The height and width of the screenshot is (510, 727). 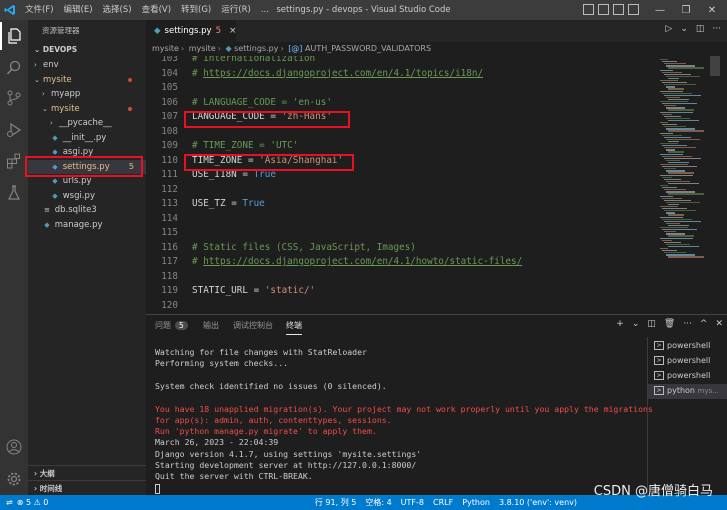 I want to click on code-token: 'static/', so click(x=290, y=290).